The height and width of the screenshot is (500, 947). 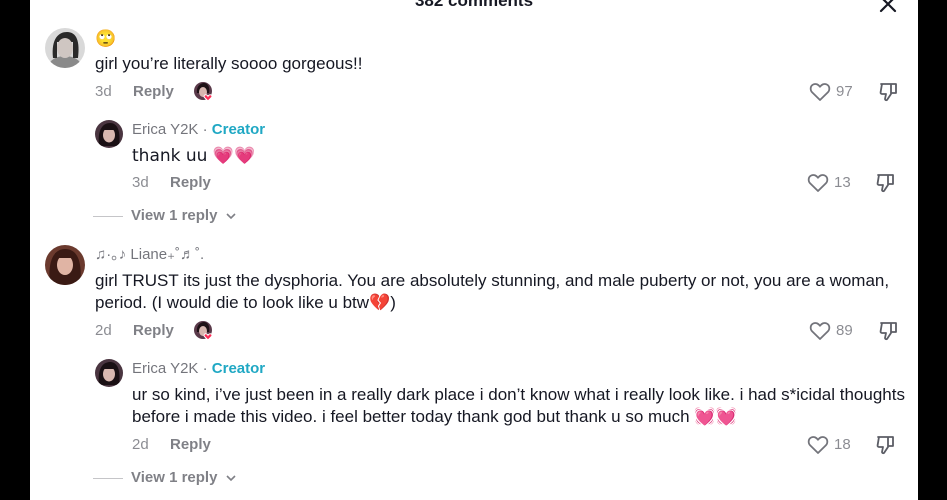 I want to click on like-count: 13, so click(x=842, y=182).